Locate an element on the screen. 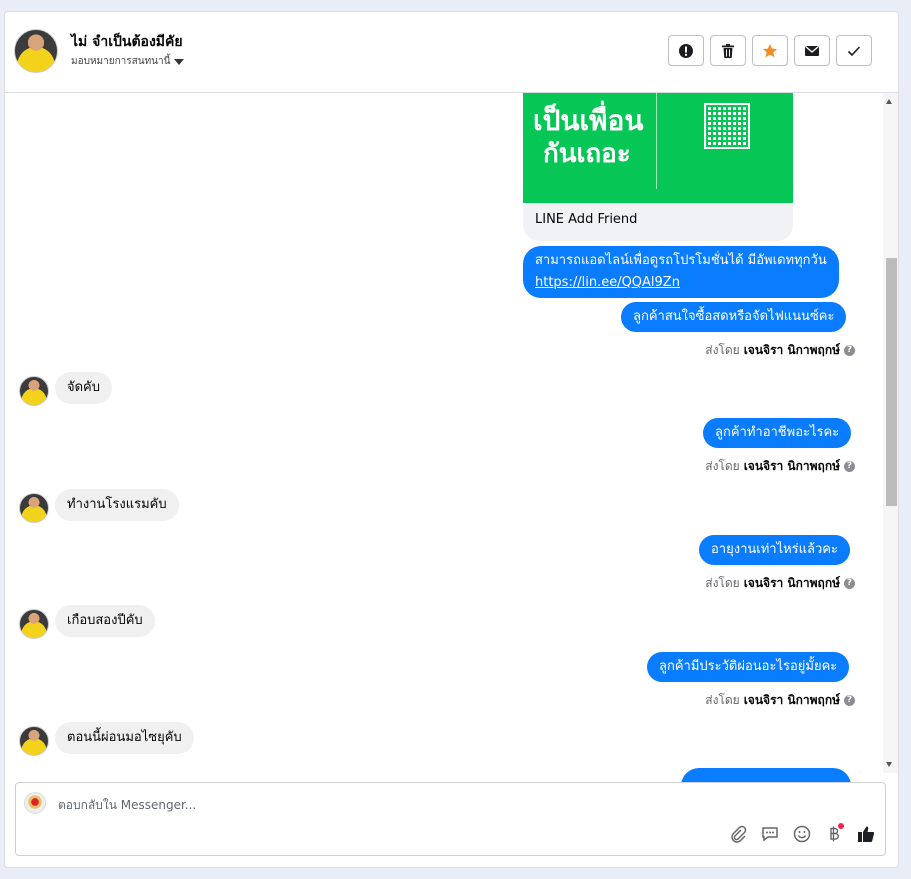 This screenshot has width=911, height=879. card-image-line2: กันเถอะ is located at coordinates (587, 154).